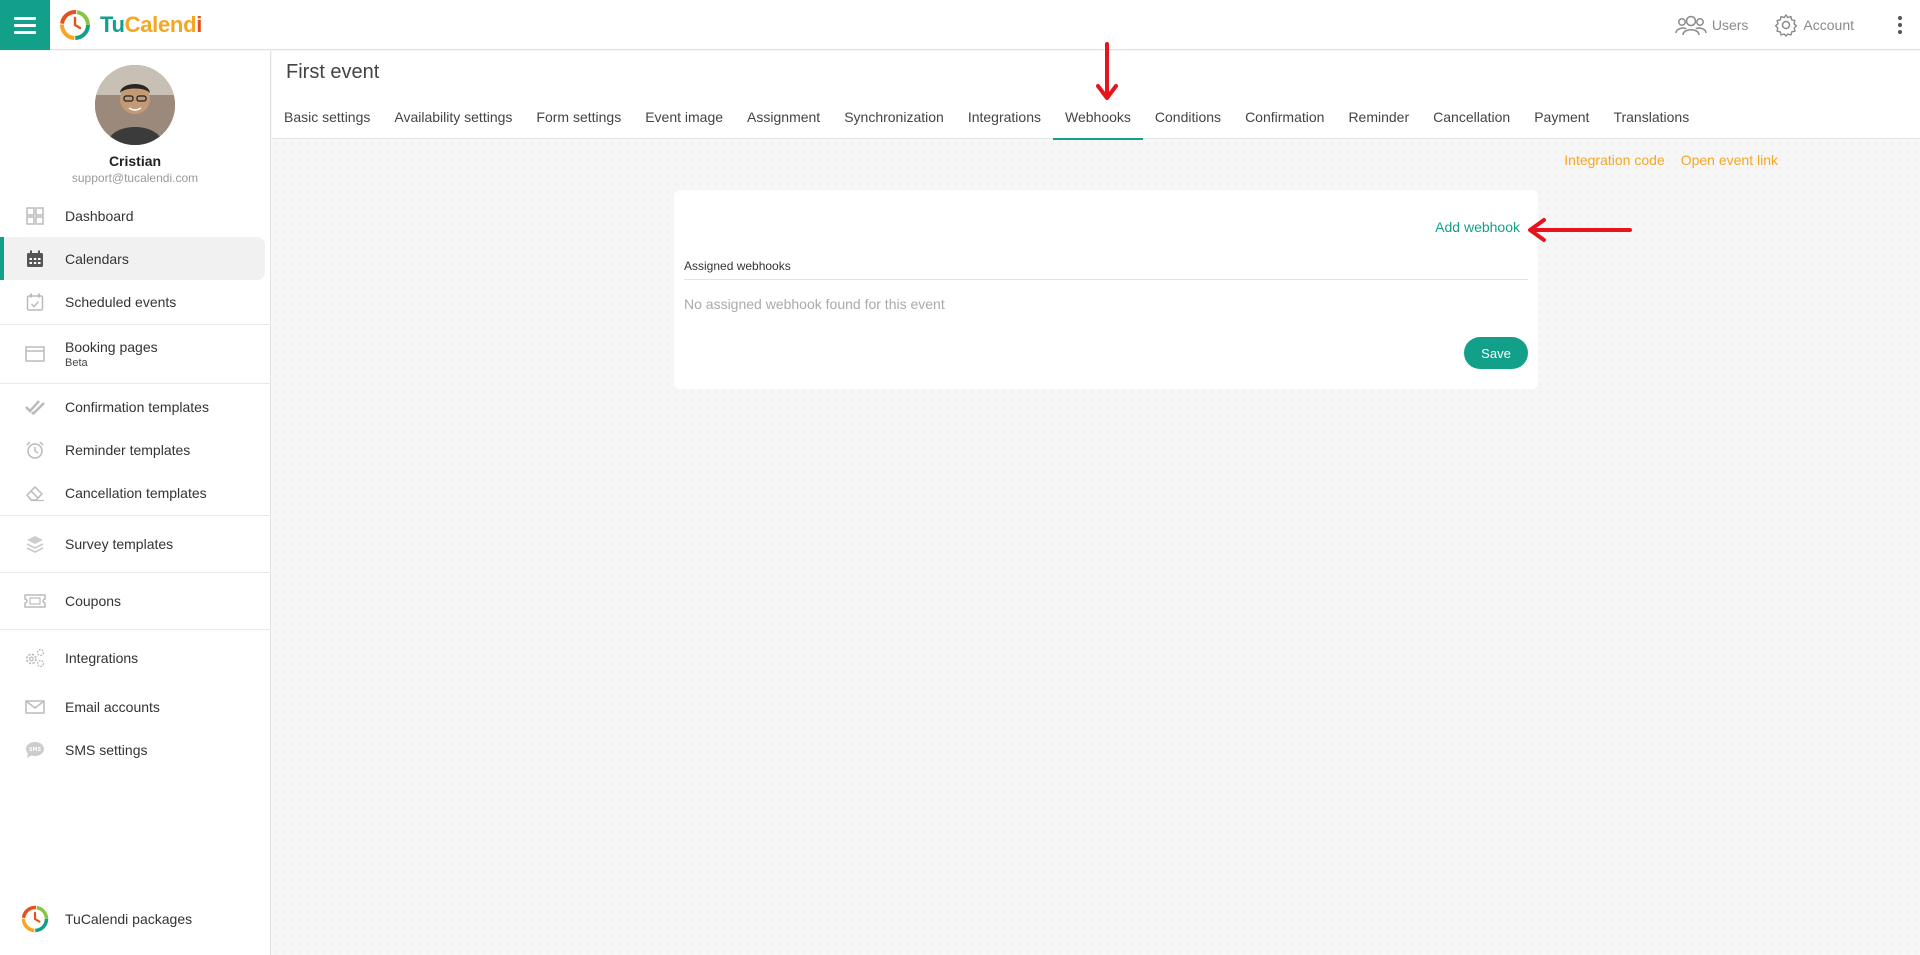 The height and width of the screenshot is (955, 1920). What do you see at coordinates (106, 749) in the screenshot?
I see `sidebar-item-label: SMS settings` at bounding box center [106, 749].